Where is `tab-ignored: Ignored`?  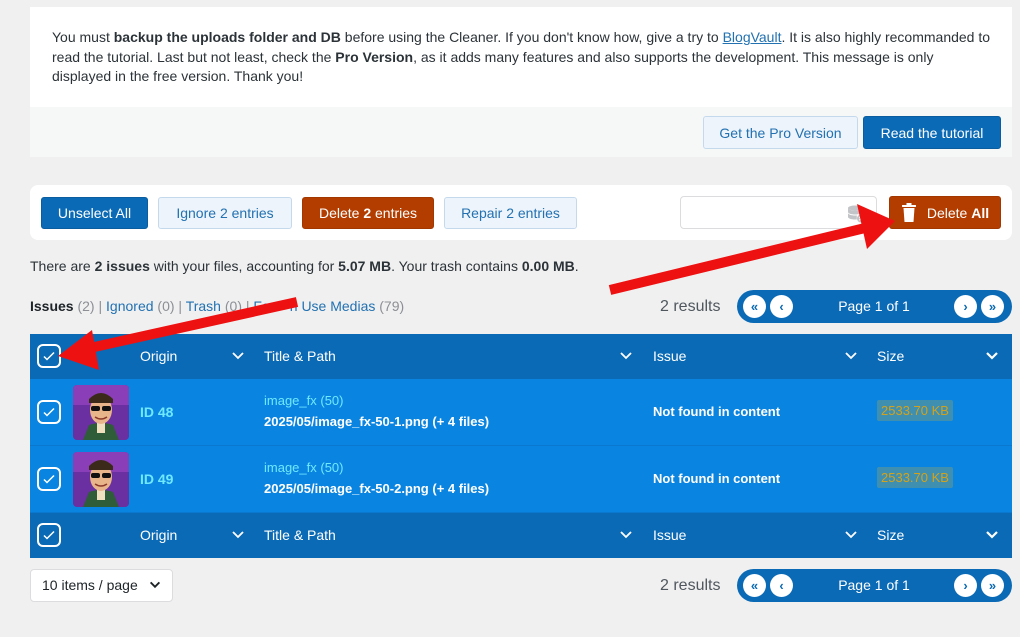
tab-ignored: Ignored is located at coordinates (129, 306).